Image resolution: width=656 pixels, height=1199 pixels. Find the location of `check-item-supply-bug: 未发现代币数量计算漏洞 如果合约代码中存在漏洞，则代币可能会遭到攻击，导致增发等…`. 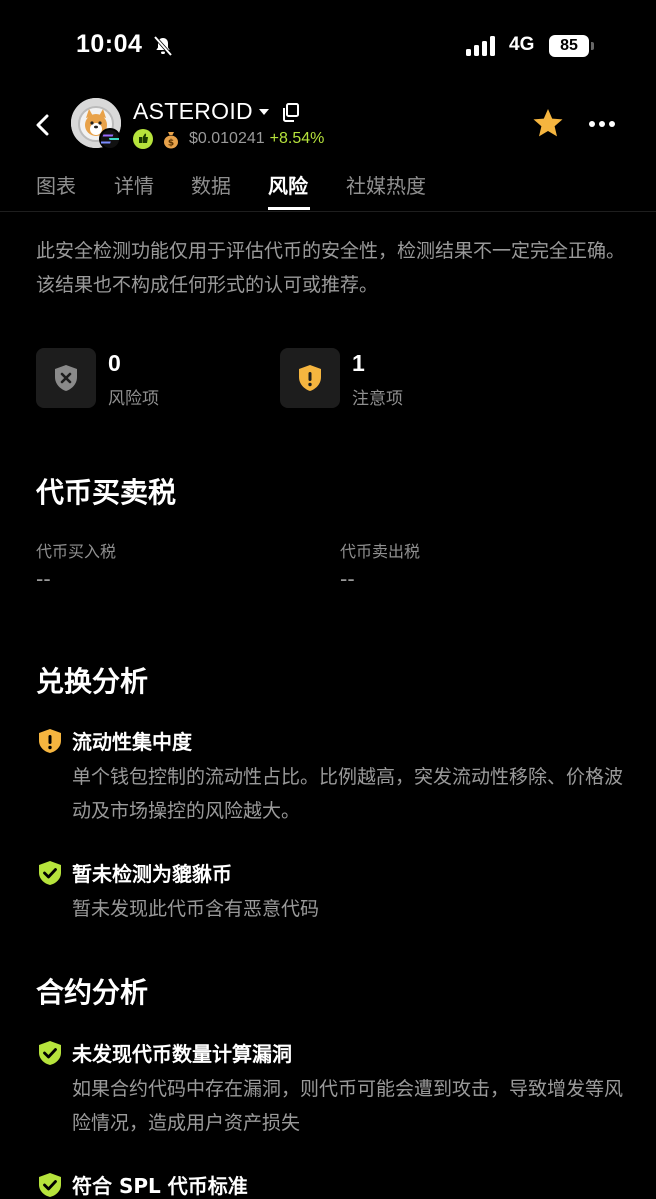

check-item-supply-bug: 未发现代币数量计算漏洞 如果合约代码中存在漏洞，则代币可能会遭到攻击，导致增发等… is located at coordinates (336, 1088).